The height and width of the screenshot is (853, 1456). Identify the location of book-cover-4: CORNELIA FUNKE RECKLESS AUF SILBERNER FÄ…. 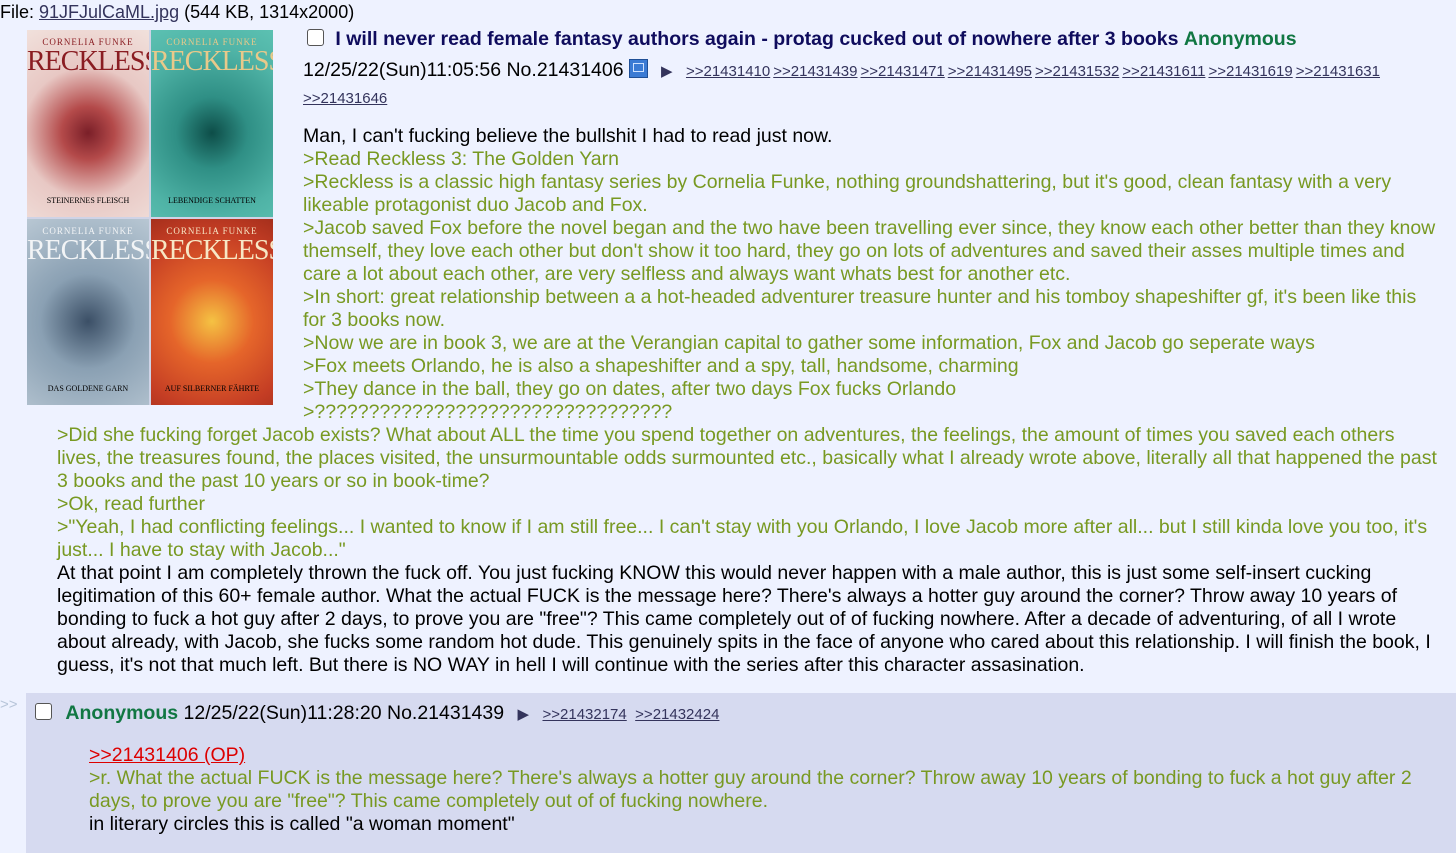
(212, 311).